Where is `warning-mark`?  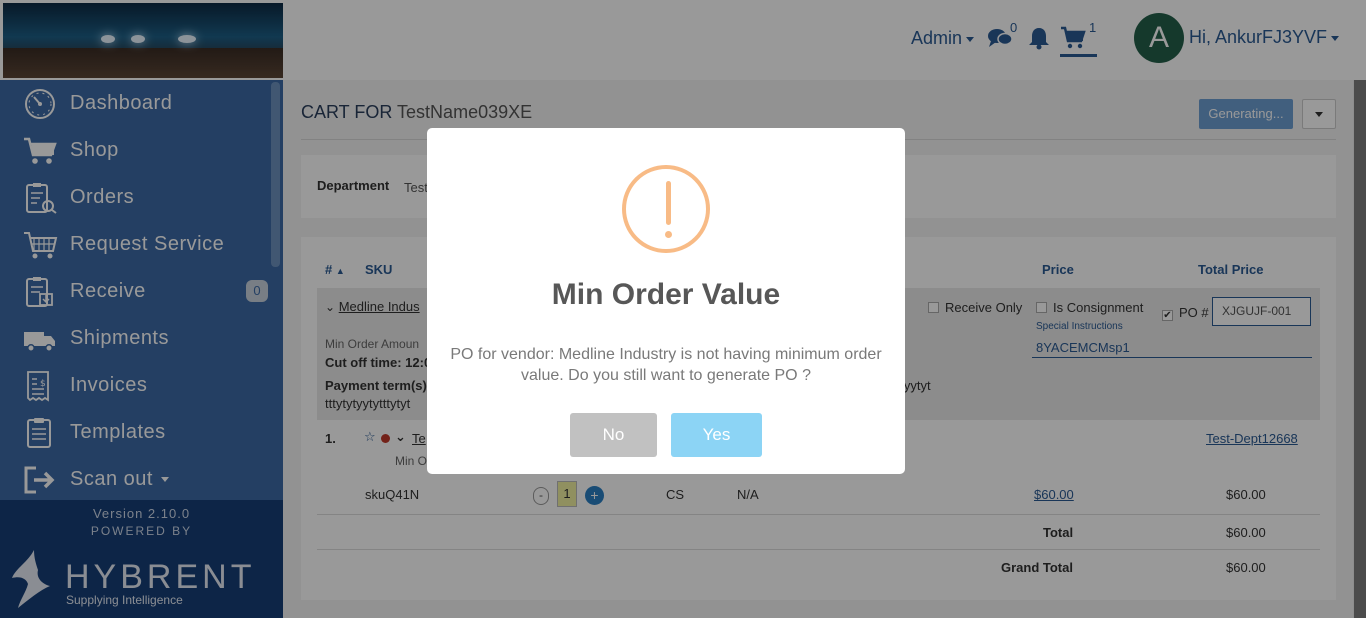 warning-mark is located at coordinates (668, 203).